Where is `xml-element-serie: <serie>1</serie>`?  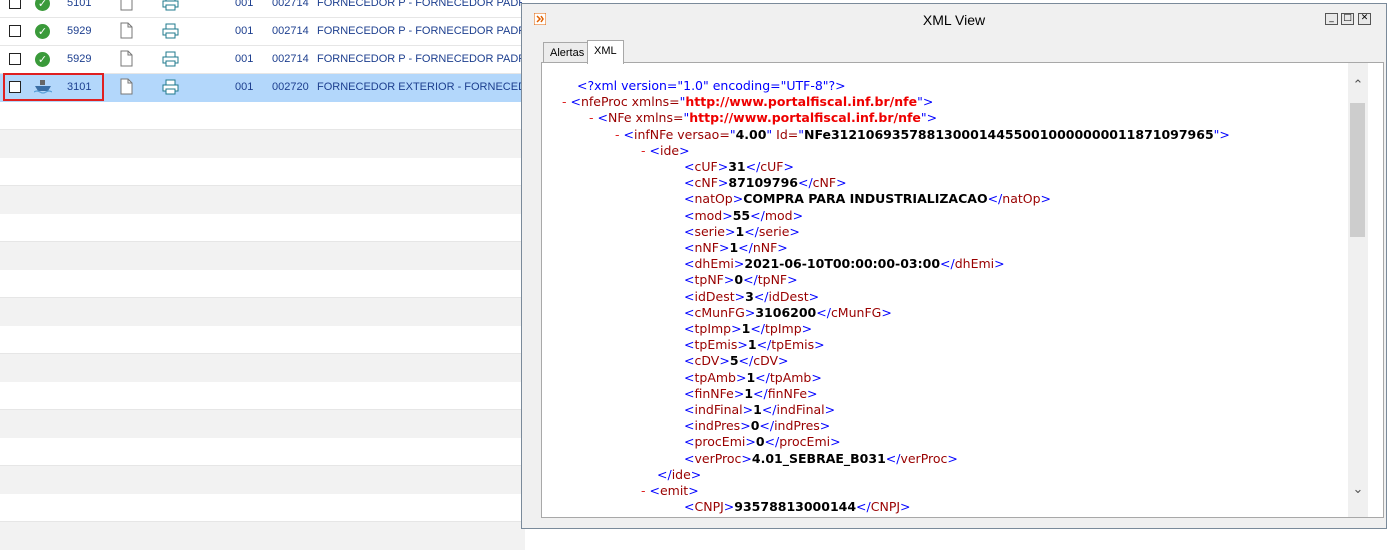
xml-element-serie: <serie>1</serie> is located at coordinates (742, 231).